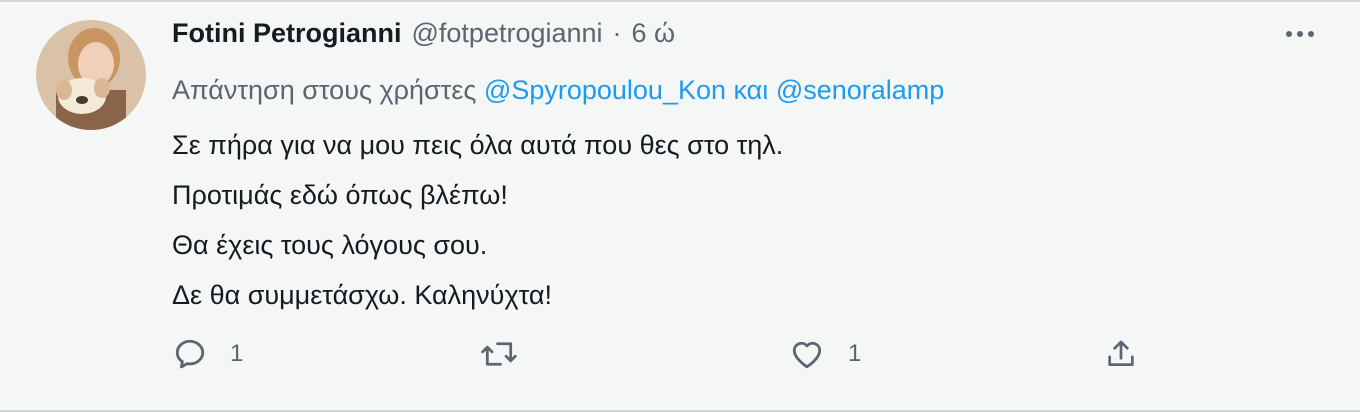 The height and width of the screenshot is (412, 1360). Describe the element at coordinates (807, 354) in the screenshot. I see `heart-icon` at that location.